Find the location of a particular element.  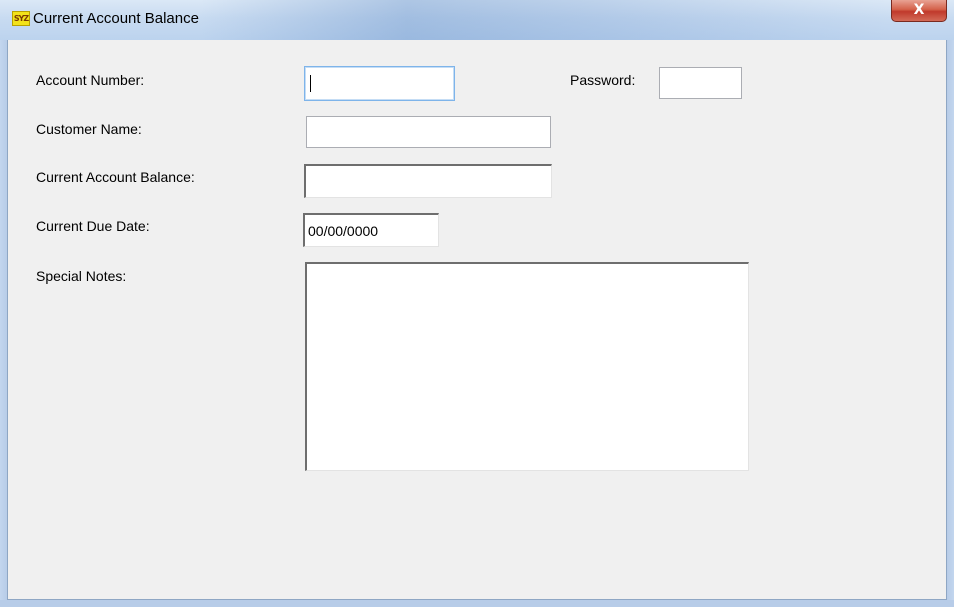

text-caret is located at coordinates (310, 83).